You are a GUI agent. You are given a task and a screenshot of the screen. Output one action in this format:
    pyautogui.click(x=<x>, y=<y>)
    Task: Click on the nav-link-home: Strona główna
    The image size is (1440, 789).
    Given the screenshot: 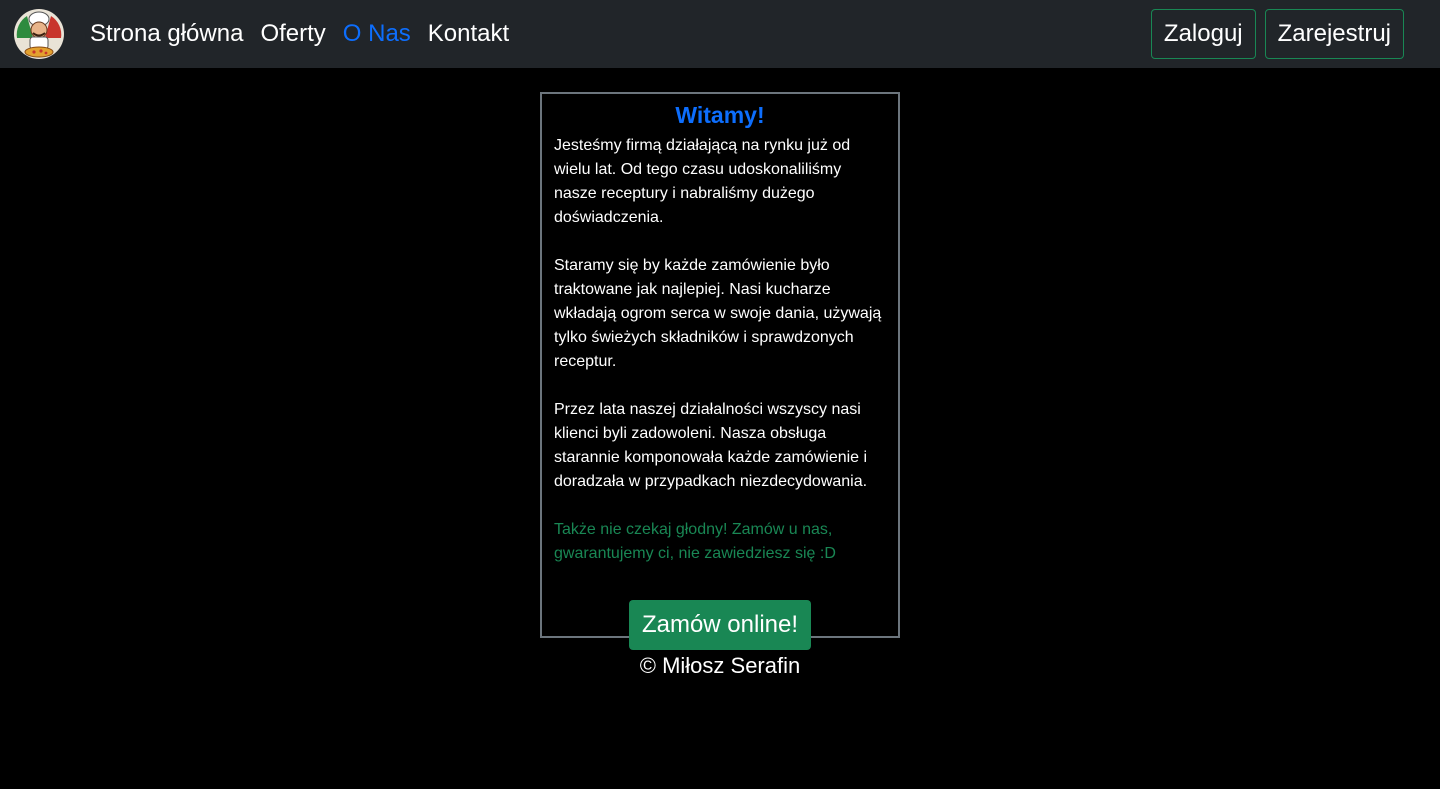 What is the action you would take?
    pyautogui.click(x=166, y=34)
    